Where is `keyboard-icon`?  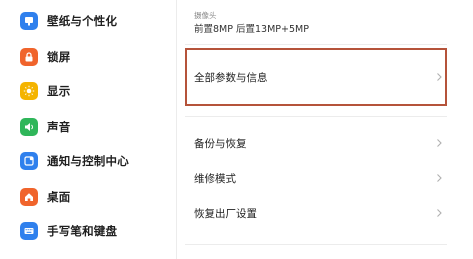
keyboard-icon is located at coordinates (29, 231).